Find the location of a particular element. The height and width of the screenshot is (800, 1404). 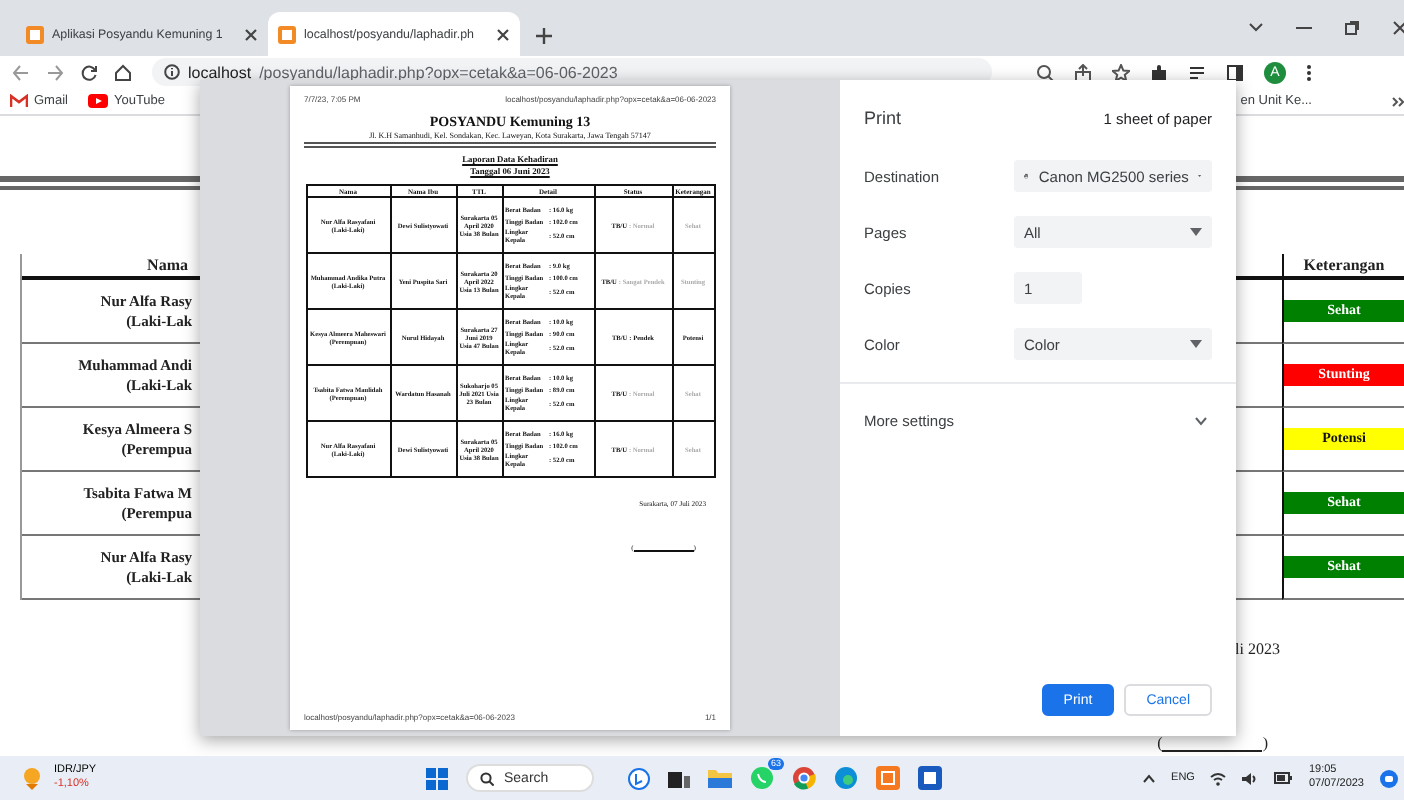

chrome-icon is located at coordinates (804, 778).